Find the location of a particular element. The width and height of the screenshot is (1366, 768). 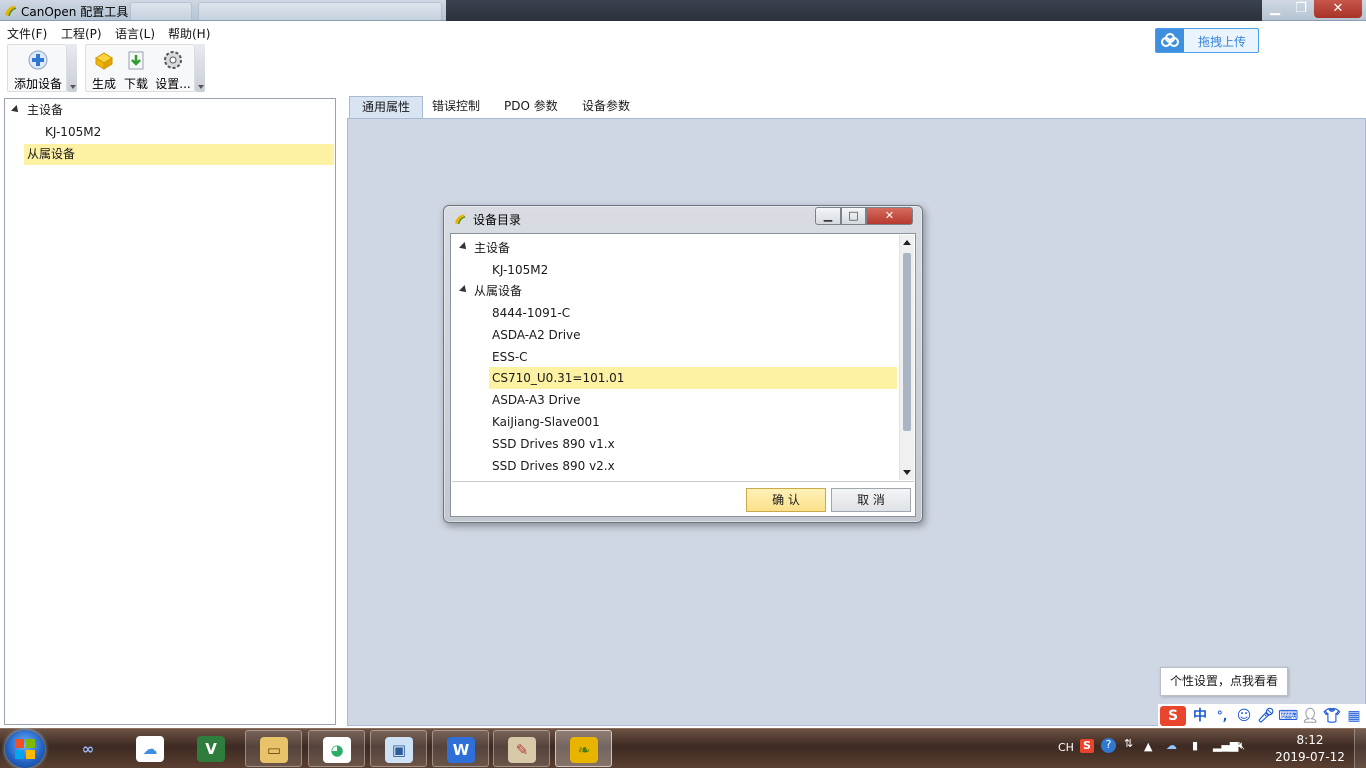

sogou-tray-icon: S is located at coordinates (1087, 746).